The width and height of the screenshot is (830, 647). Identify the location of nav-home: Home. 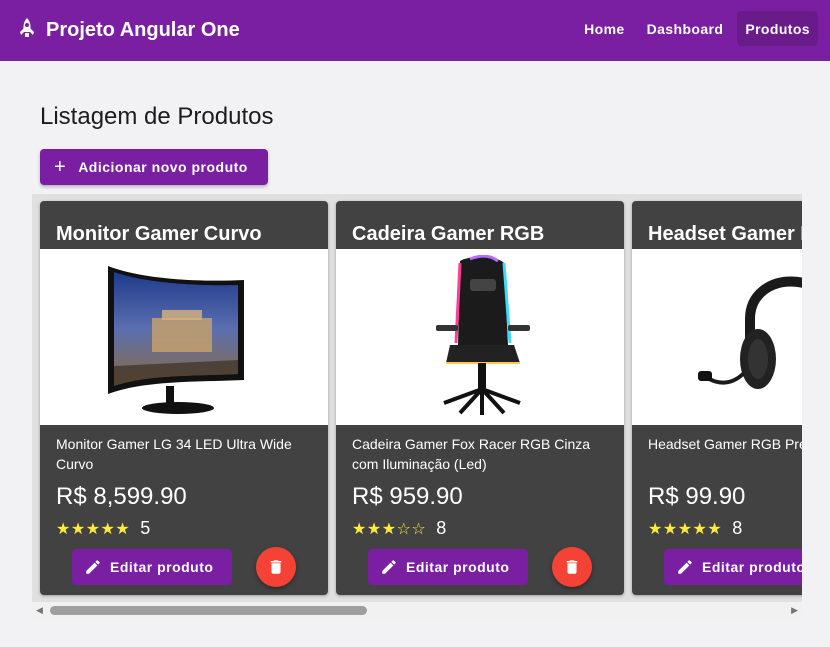
(604, 28).